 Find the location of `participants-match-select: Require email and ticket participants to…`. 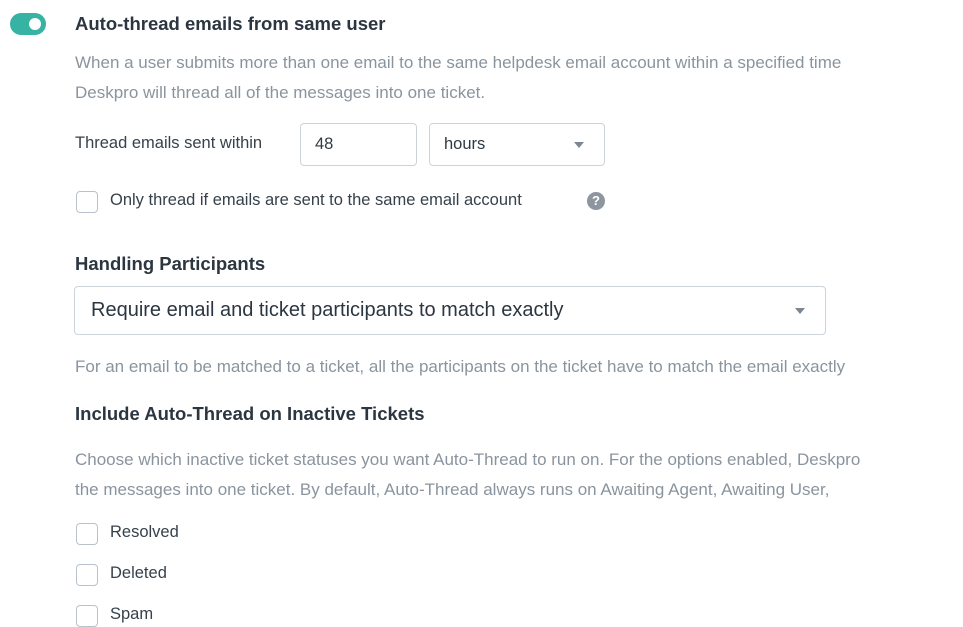

participants-match-select: Require email and ticket participants to… is located at coordinates (450, 310).